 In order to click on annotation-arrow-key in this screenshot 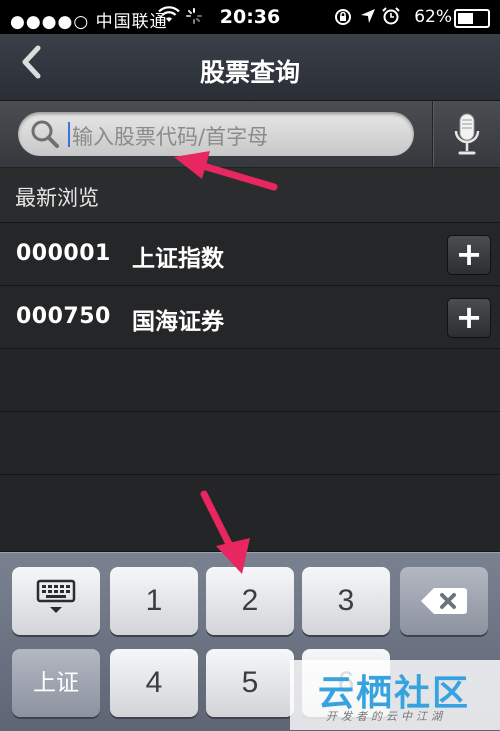, I will do `click(225, 532)`.